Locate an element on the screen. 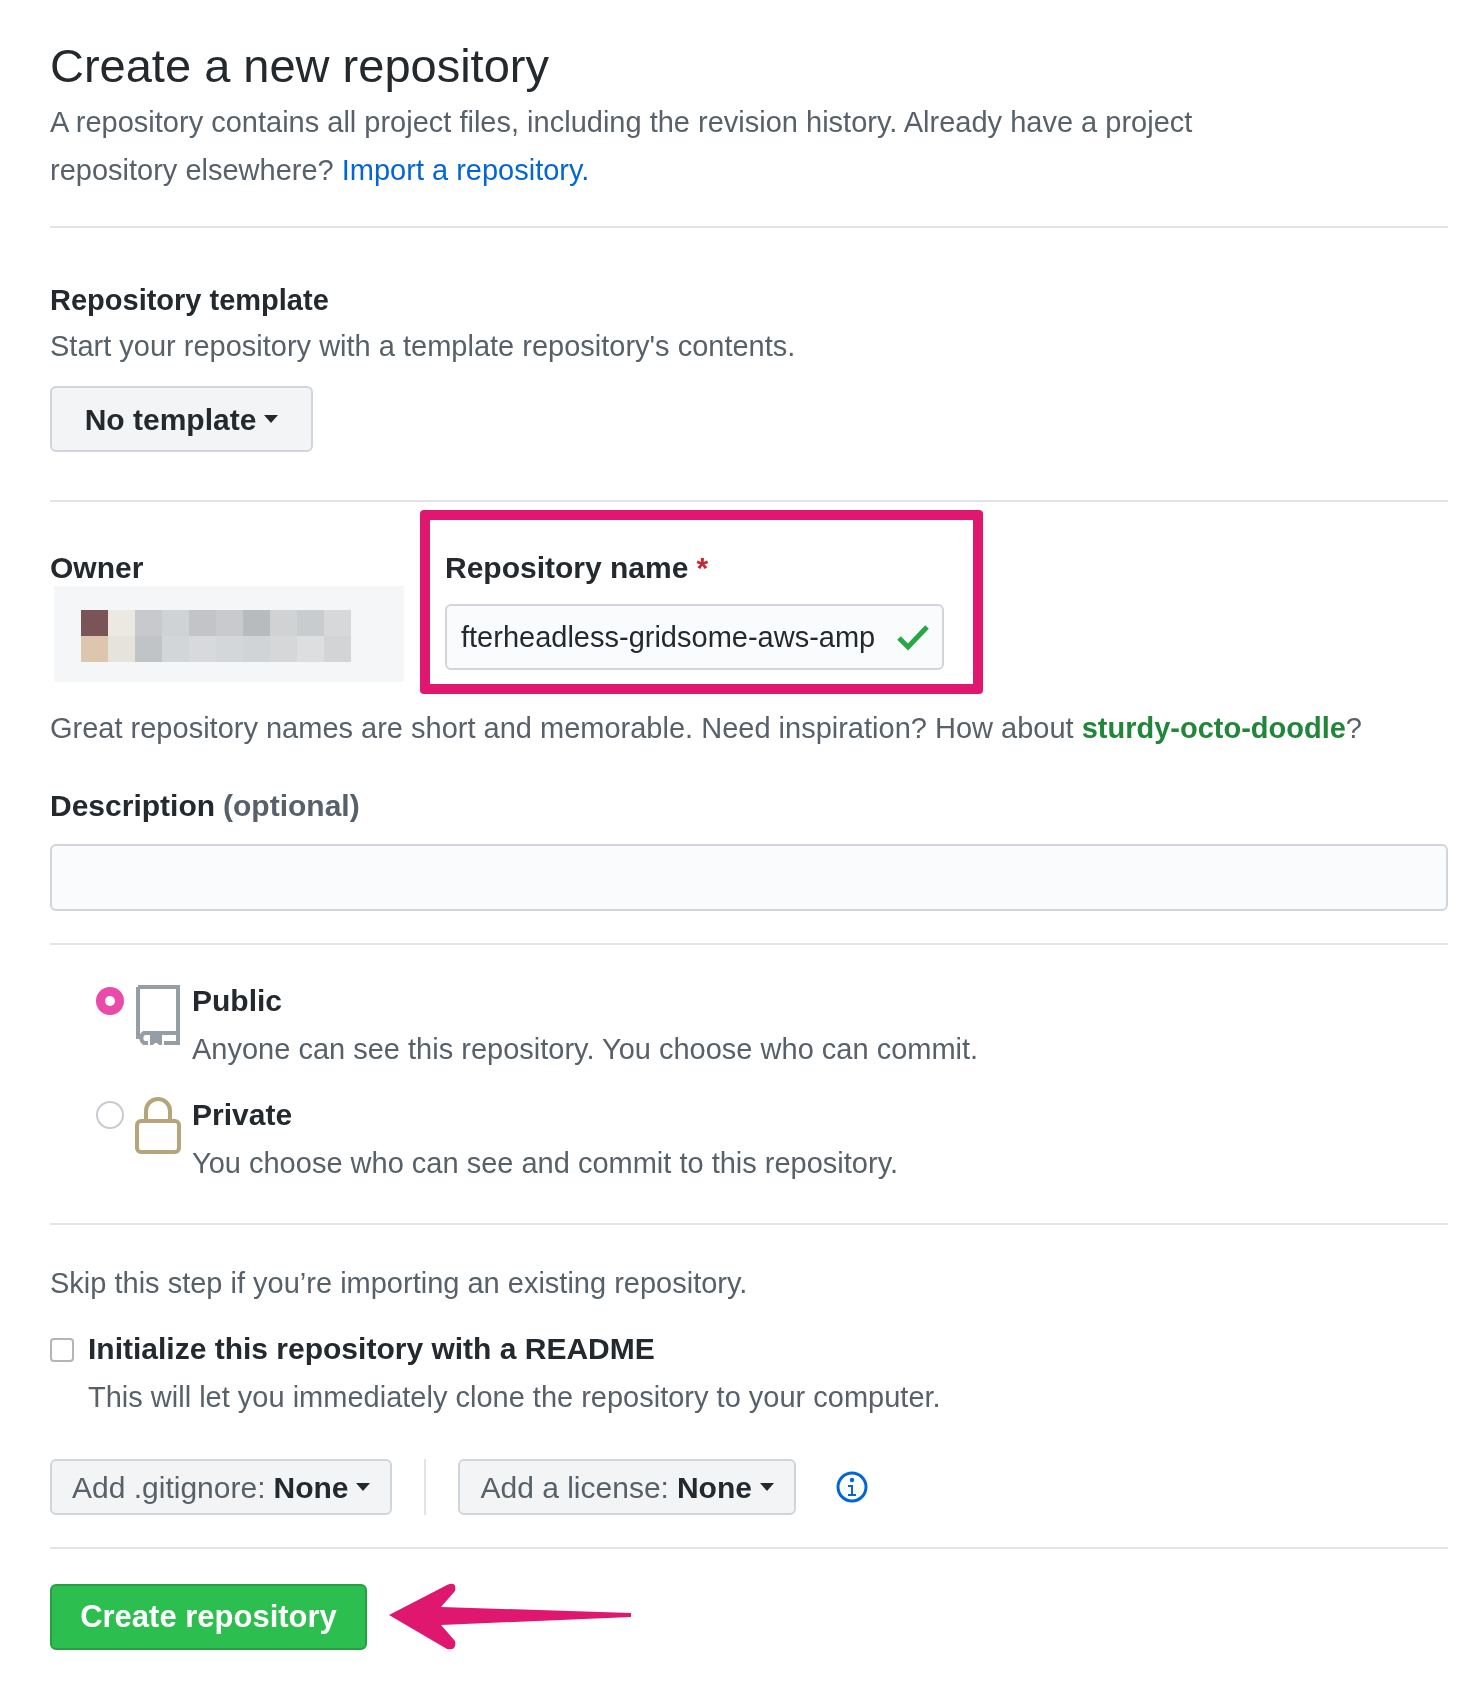 The height and width of the screenshot is (1690, 1482). optional-label: (optional) is located at coordinates (291, 806).